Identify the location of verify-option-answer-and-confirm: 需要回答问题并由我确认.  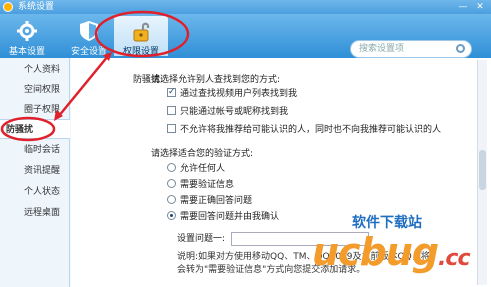
(223, 217).